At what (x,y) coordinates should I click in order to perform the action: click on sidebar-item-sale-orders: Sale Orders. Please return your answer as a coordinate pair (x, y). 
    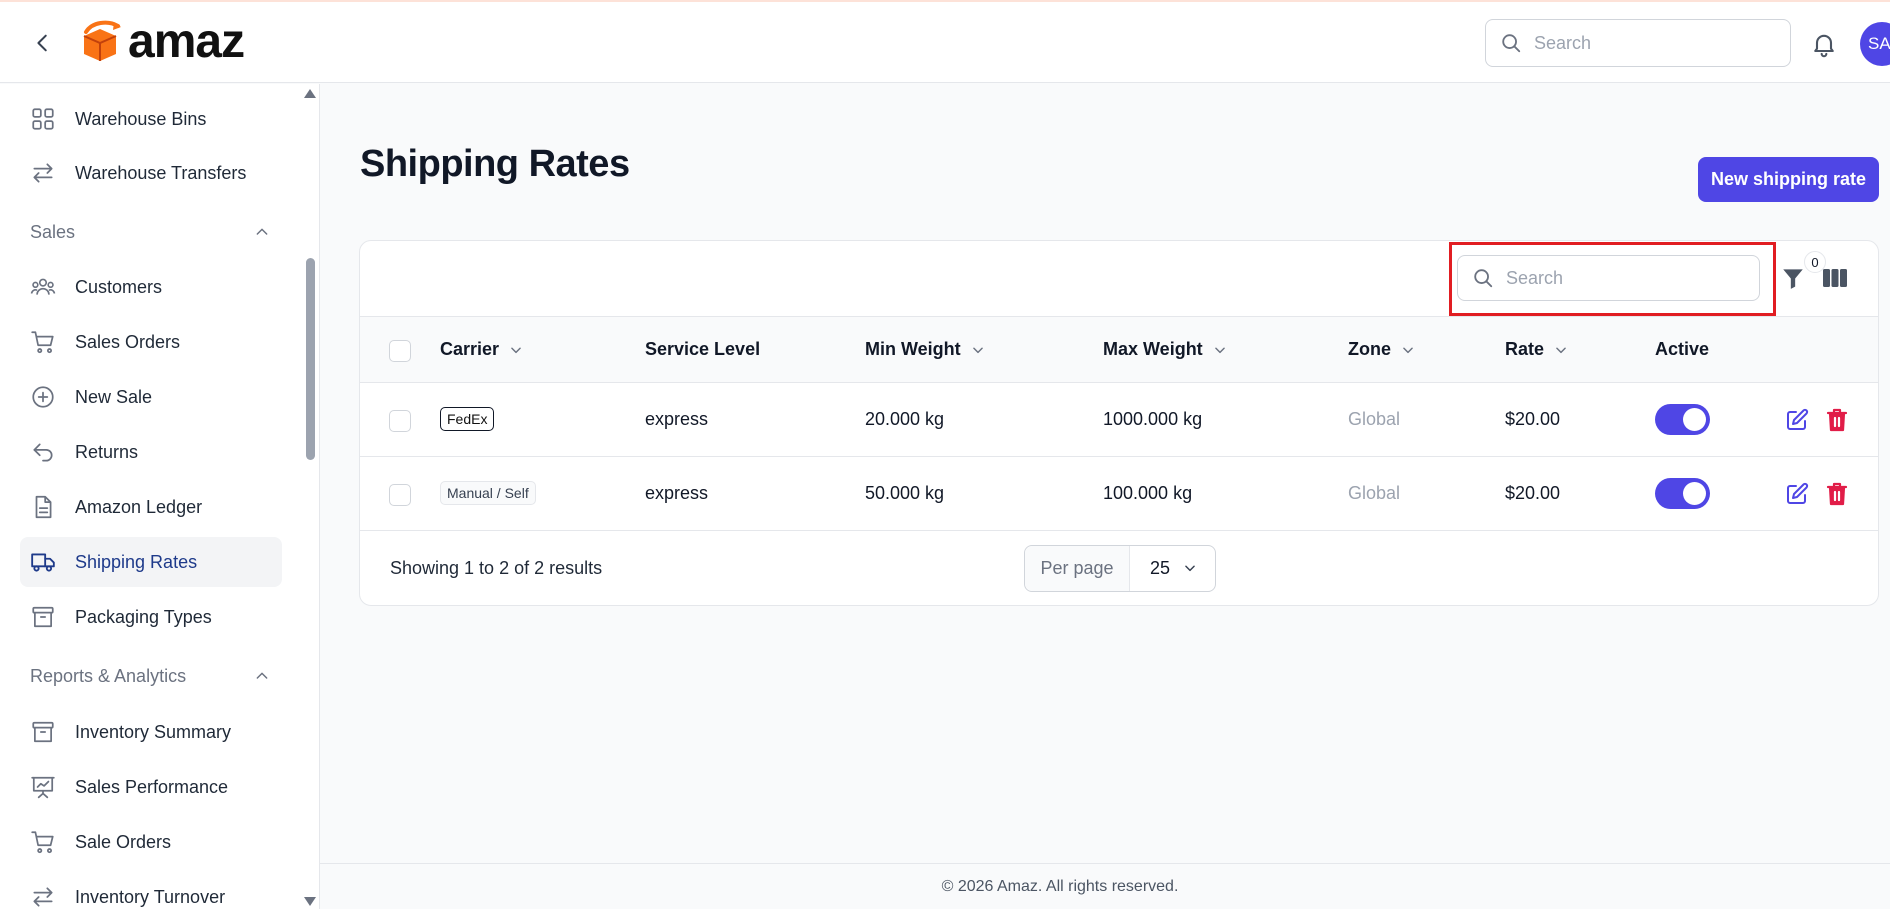
    Looking at the image, I should click on (151, 842).